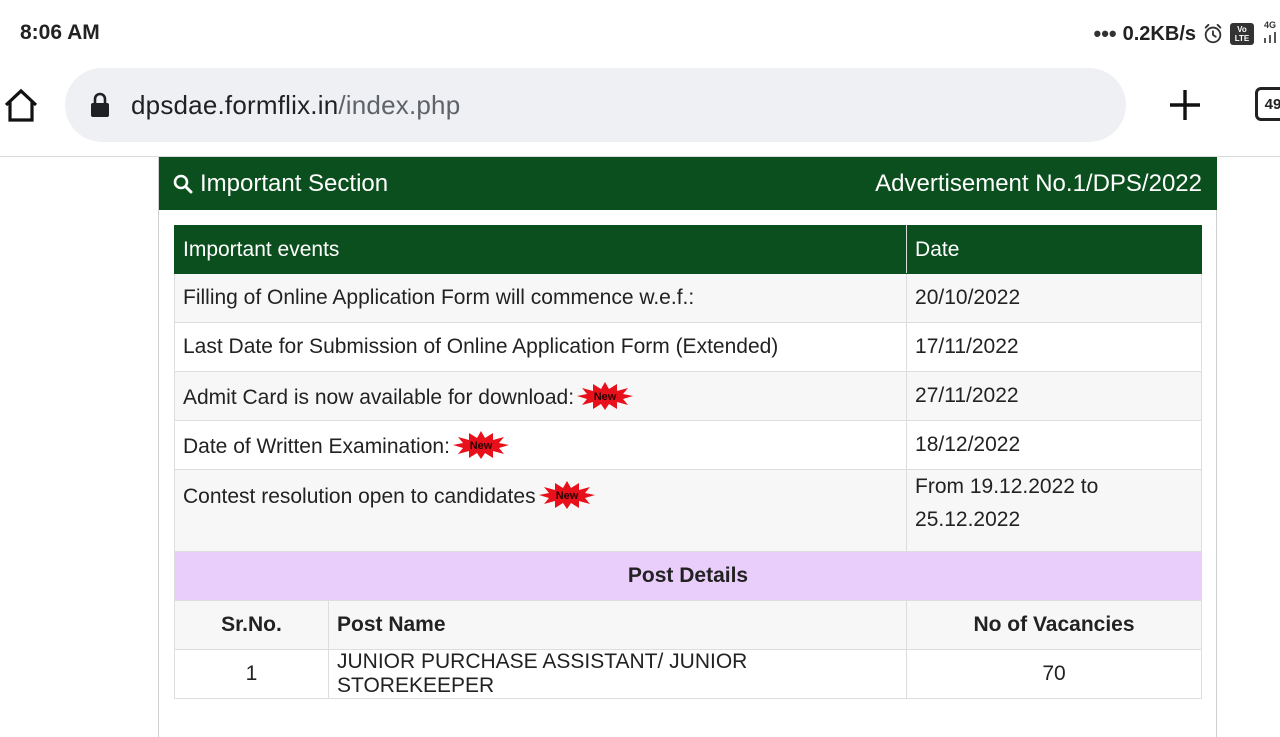 The image size is (1280, 737). What do you see at coordinates (540, 445) in the screenshot?
I see `event-cell: Date of Written Examination: New` at bounding box center [540, 445].